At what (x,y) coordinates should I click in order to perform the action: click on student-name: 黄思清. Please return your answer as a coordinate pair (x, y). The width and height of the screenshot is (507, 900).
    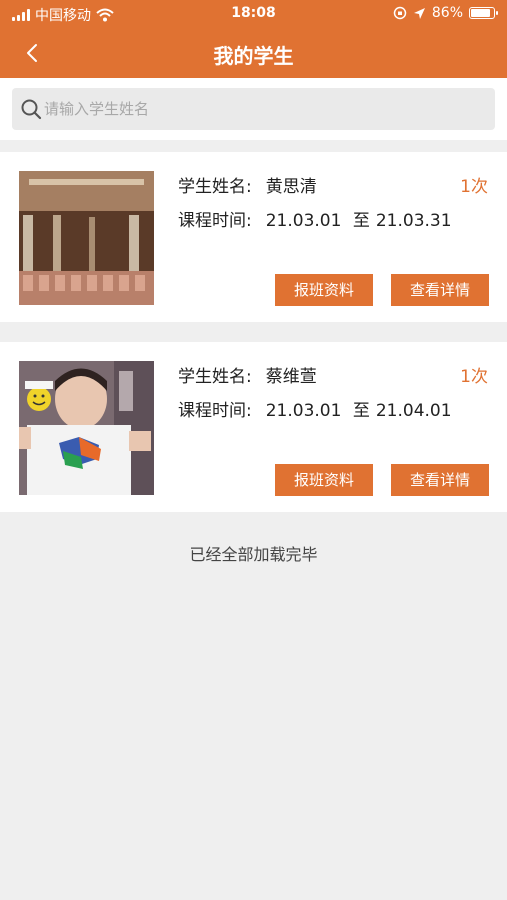
    Looking at the image, I should click on (291, 187).